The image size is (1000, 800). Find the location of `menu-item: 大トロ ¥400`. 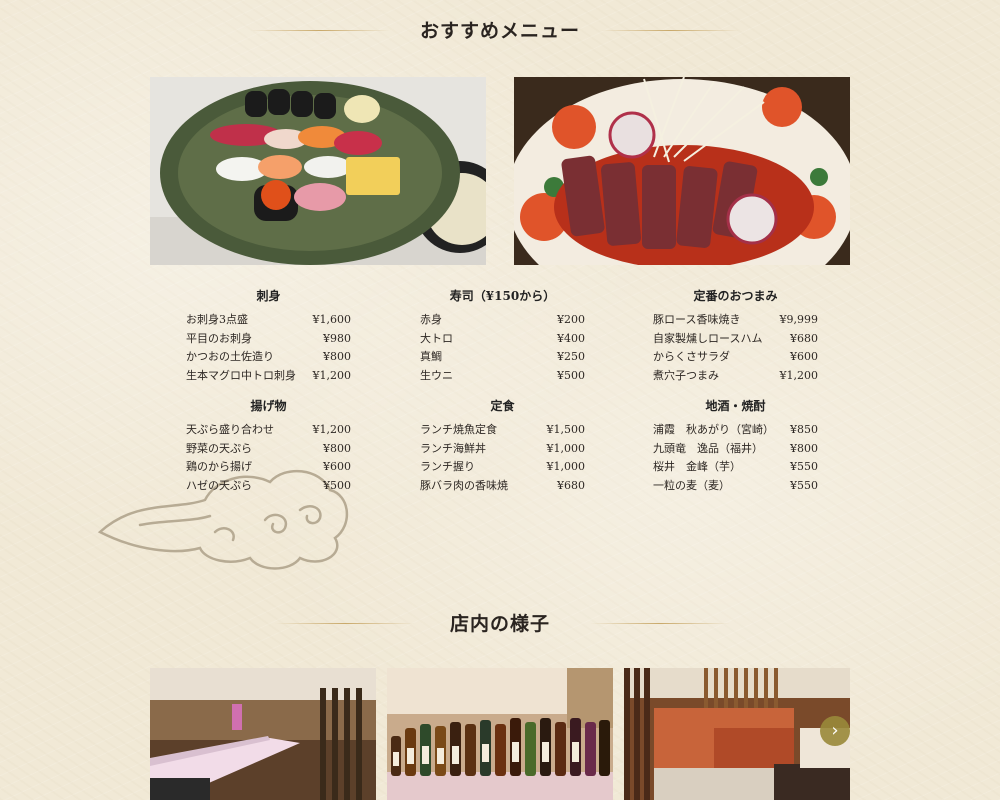

menu-item: 大トロ ¥400 is located at coordinates (502, 339).